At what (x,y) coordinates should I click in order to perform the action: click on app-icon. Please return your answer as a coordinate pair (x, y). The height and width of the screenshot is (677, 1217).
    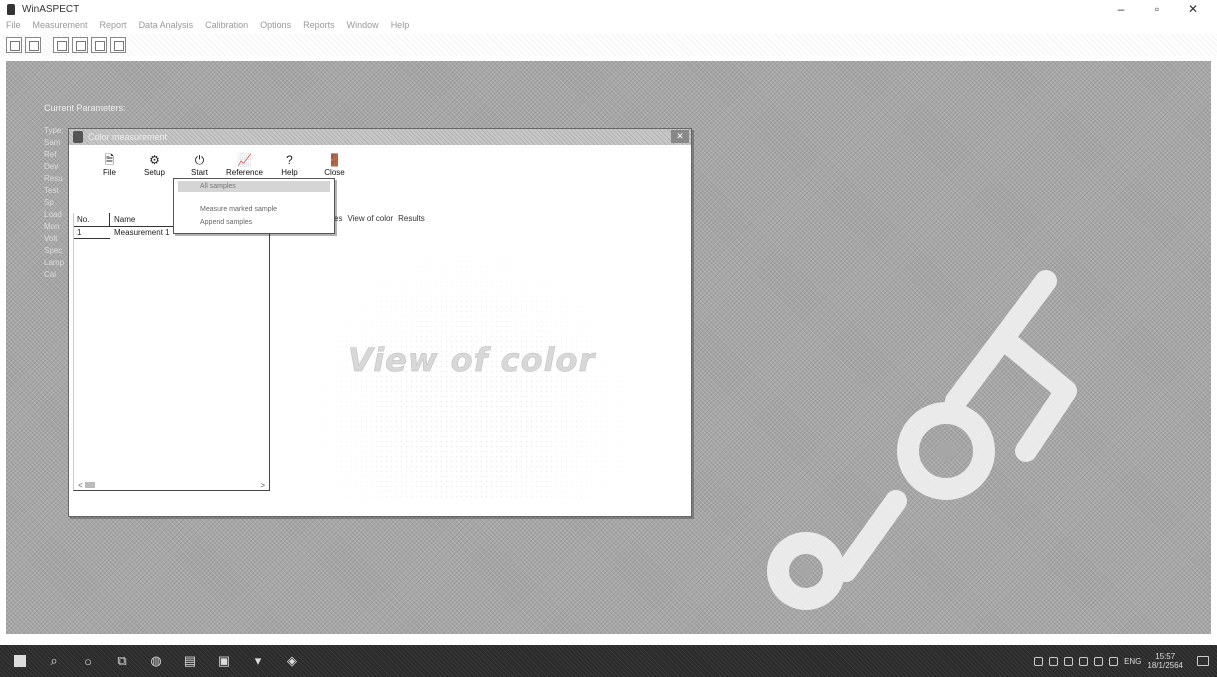
    Looking at the image, I should click on (11, 9).